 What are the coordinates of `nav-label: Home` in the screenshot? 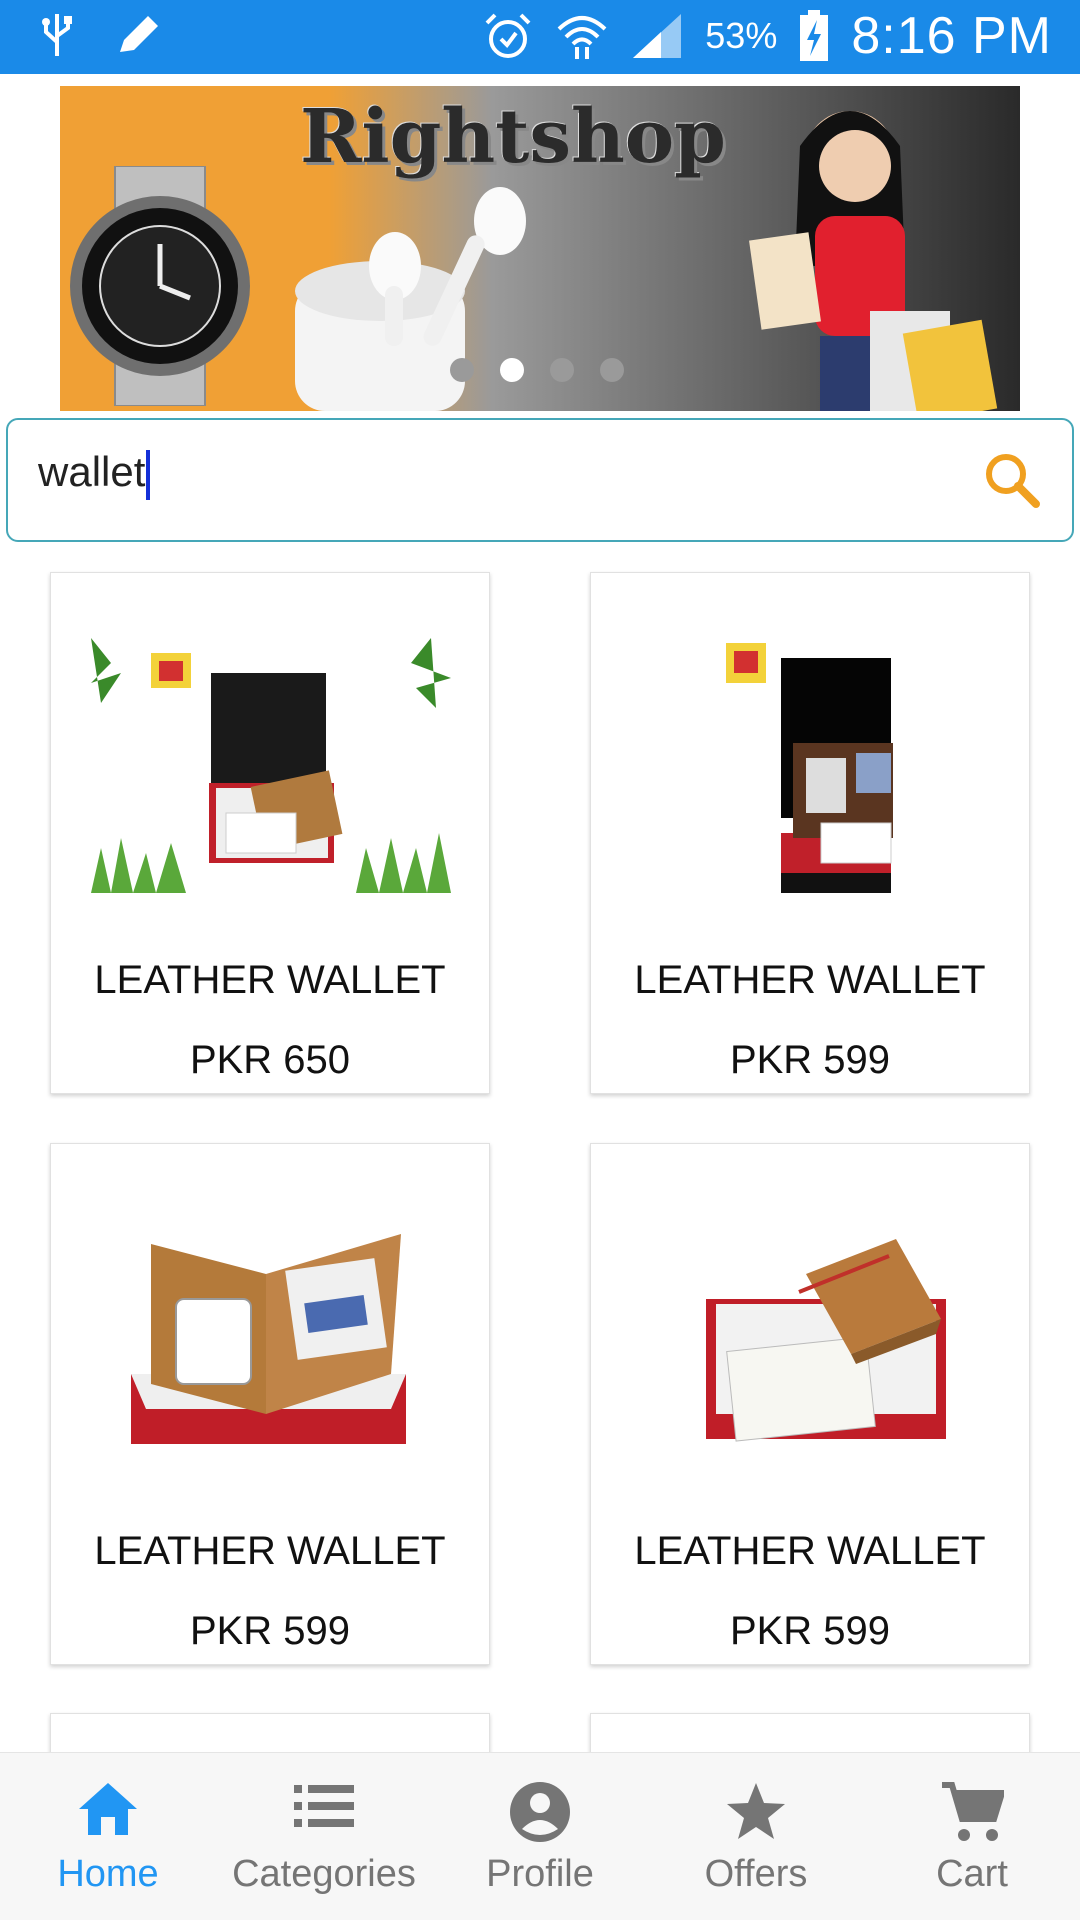 It's located at (108, 1874).